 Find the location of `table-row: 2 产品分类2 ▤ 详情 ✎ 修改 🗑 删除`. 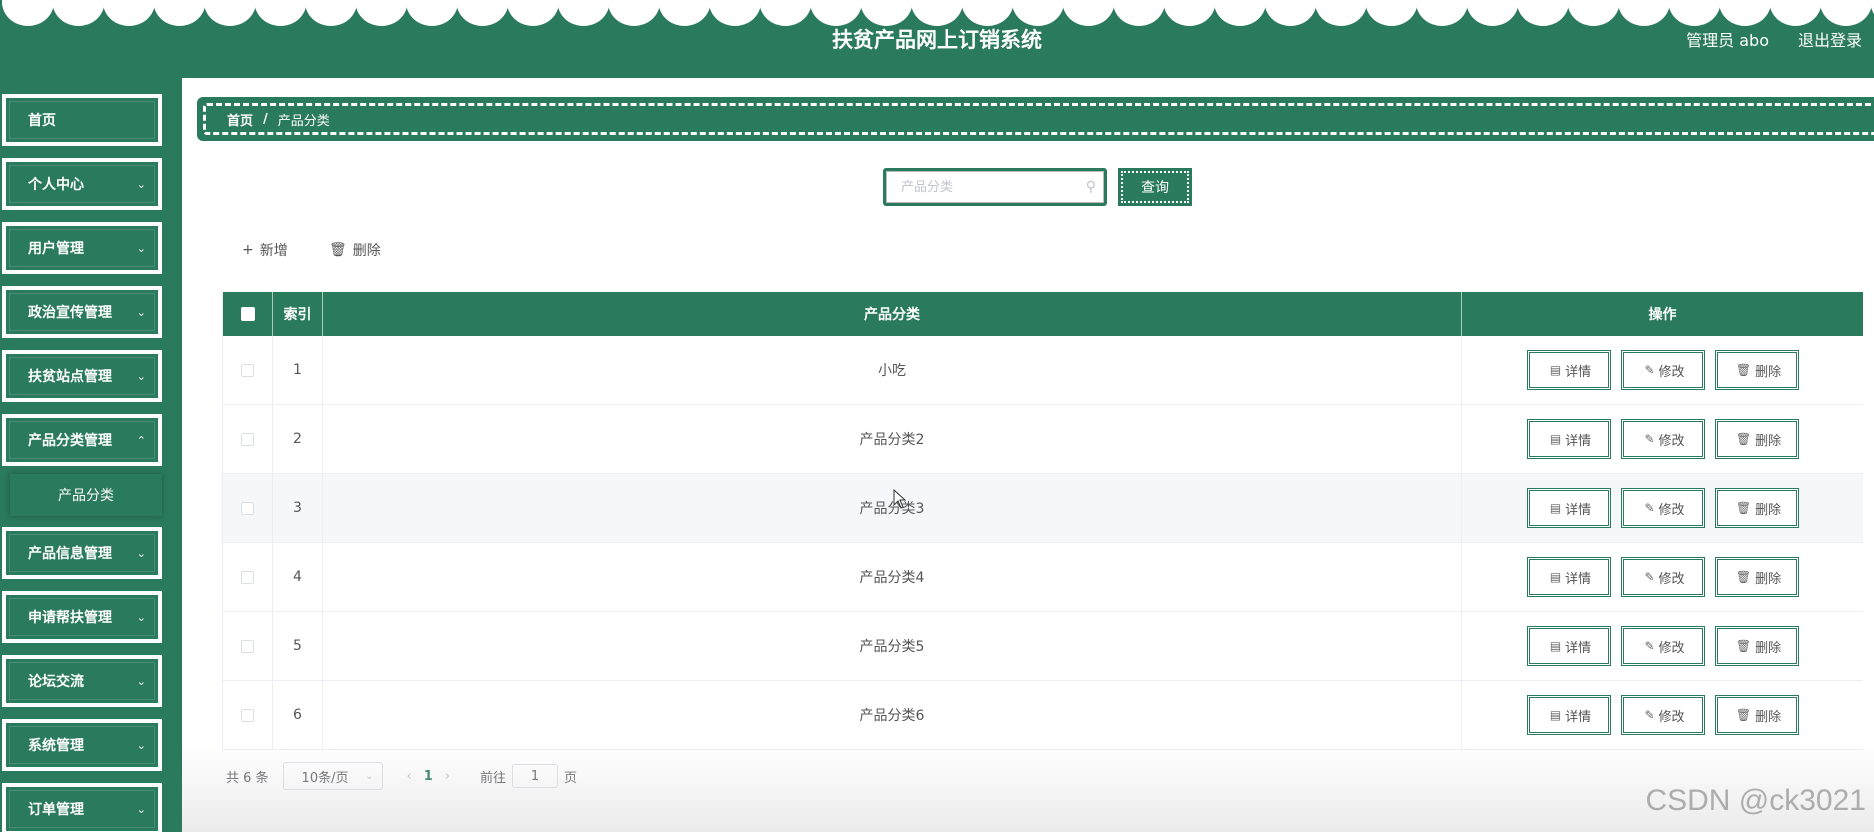

table-row: 2 产品分类2 ▤ 详情 ✎ 修改 🗑 删除 is located at coordinates (1043, 439).